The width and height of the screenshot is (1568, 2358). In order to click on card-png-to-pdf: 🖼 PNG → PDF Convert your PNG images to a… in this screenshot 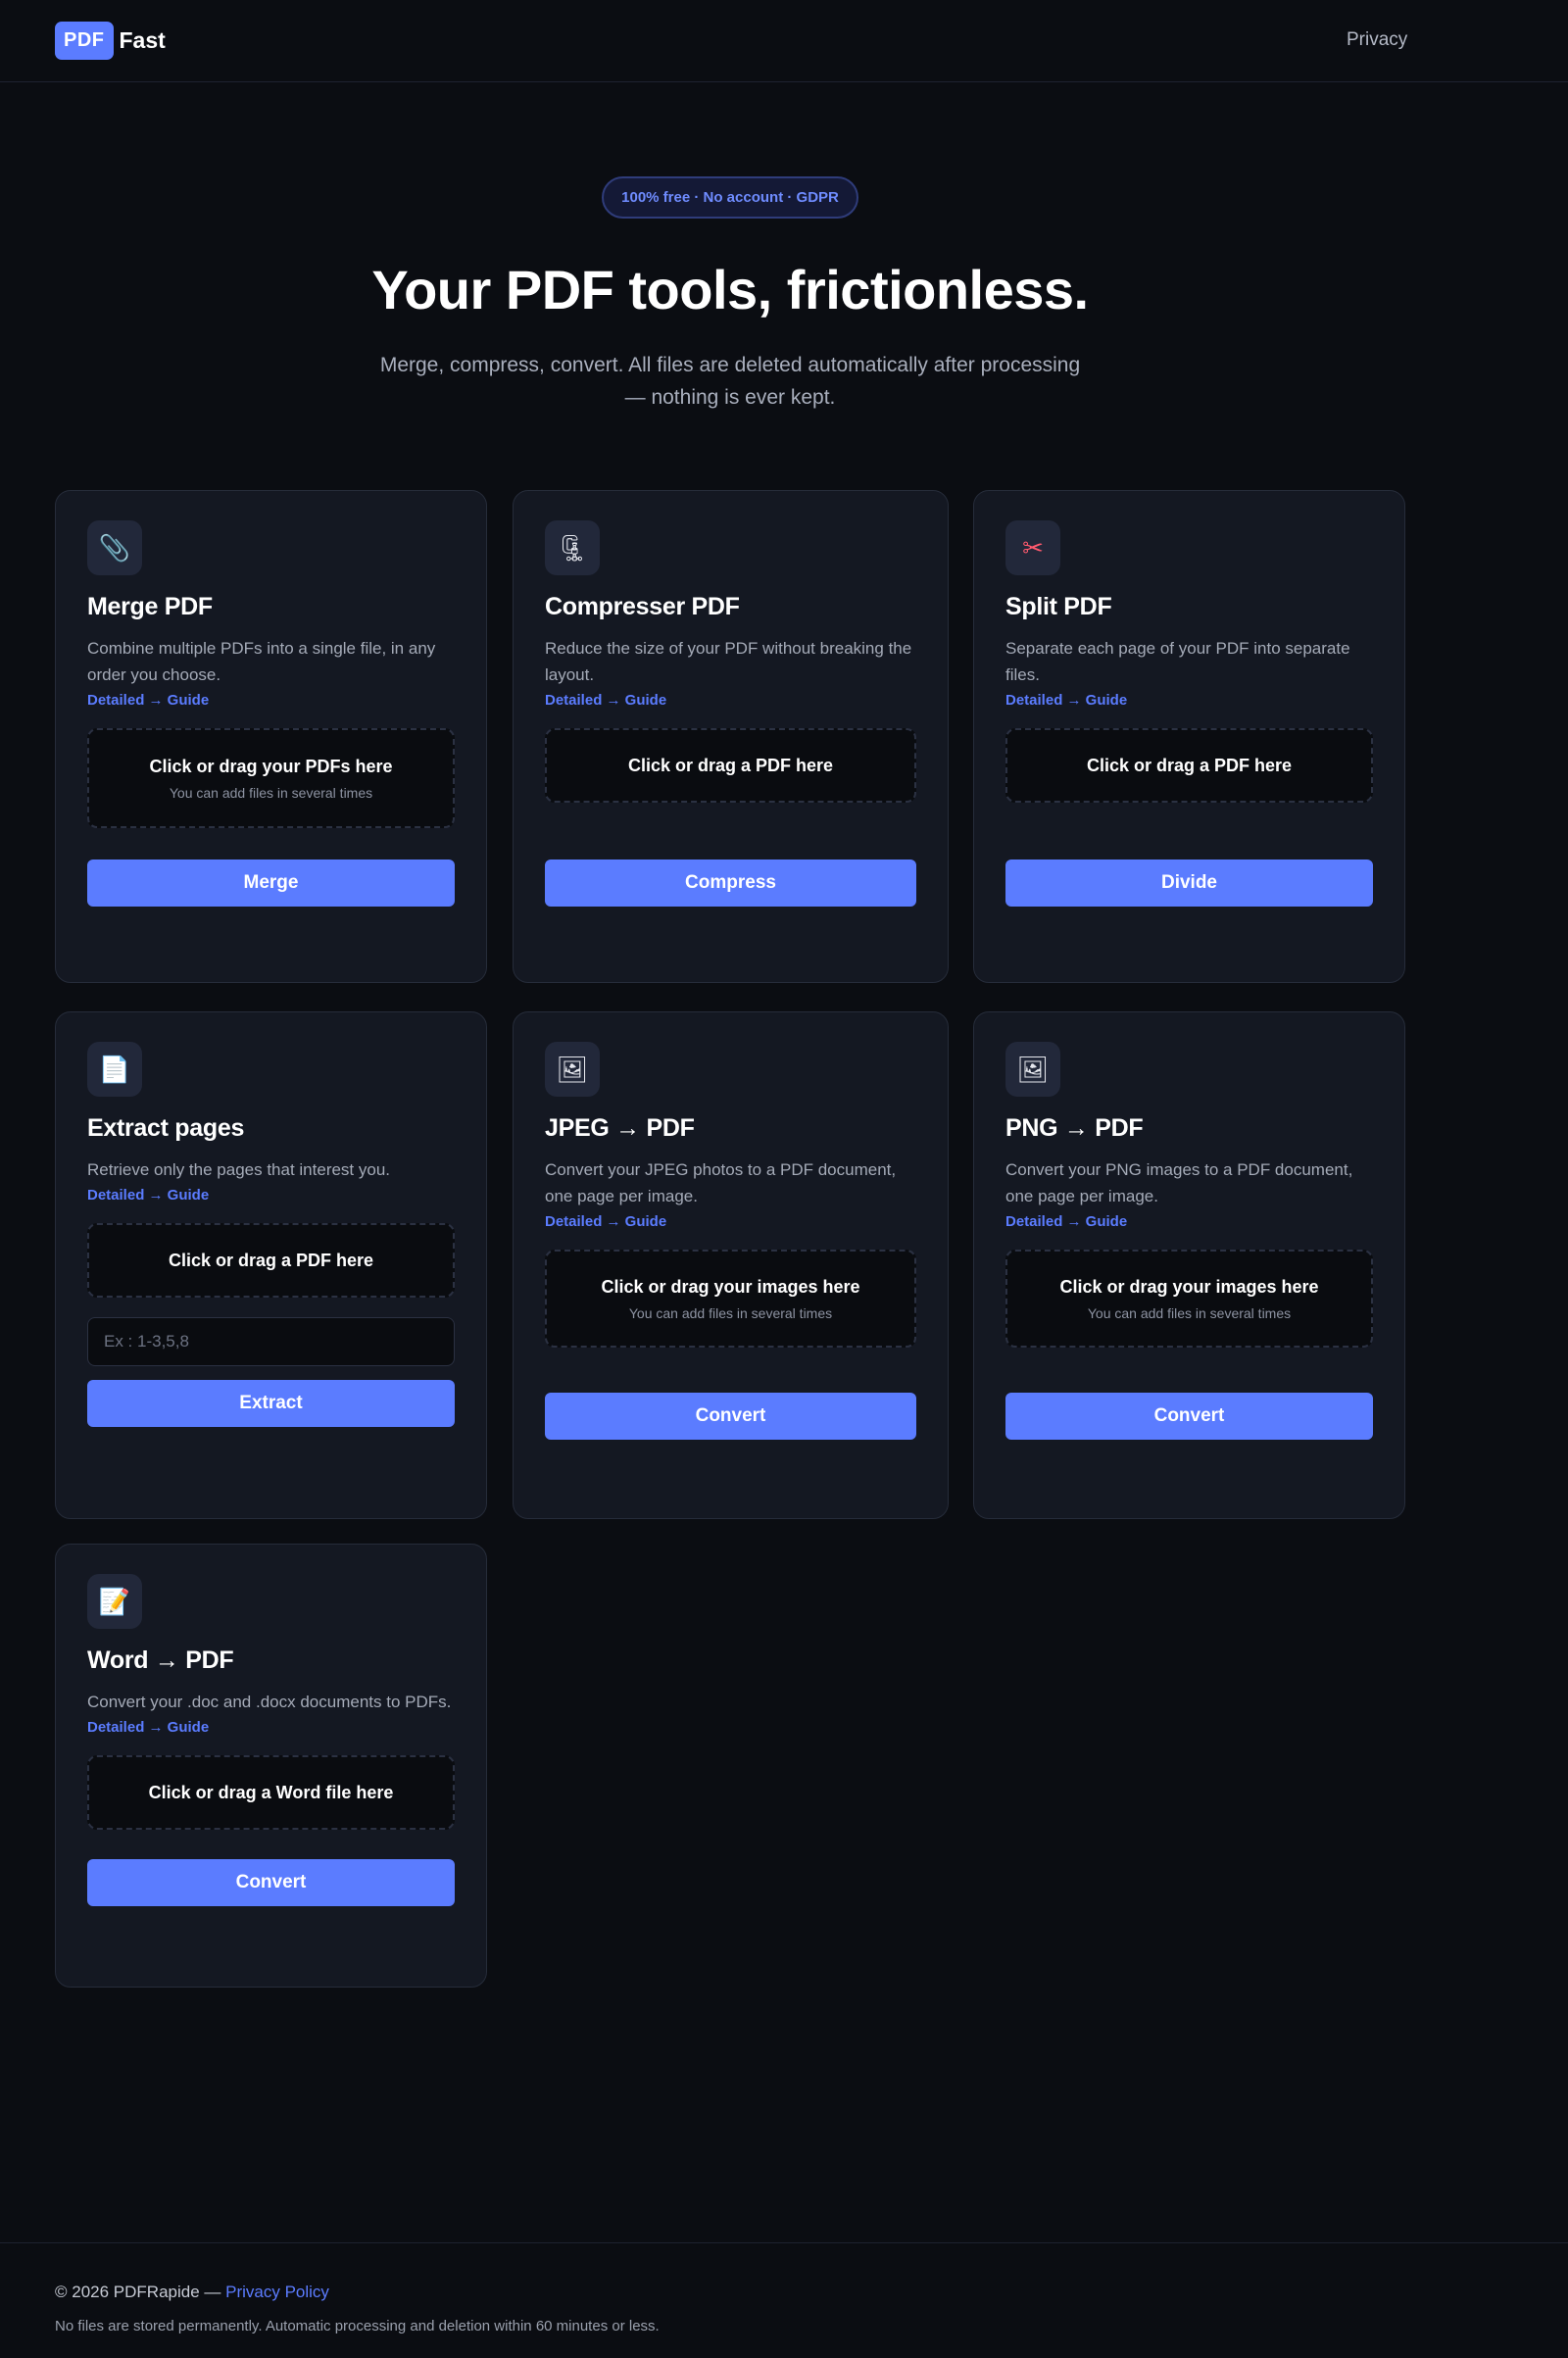, I will do `click(1189, 1265)`.